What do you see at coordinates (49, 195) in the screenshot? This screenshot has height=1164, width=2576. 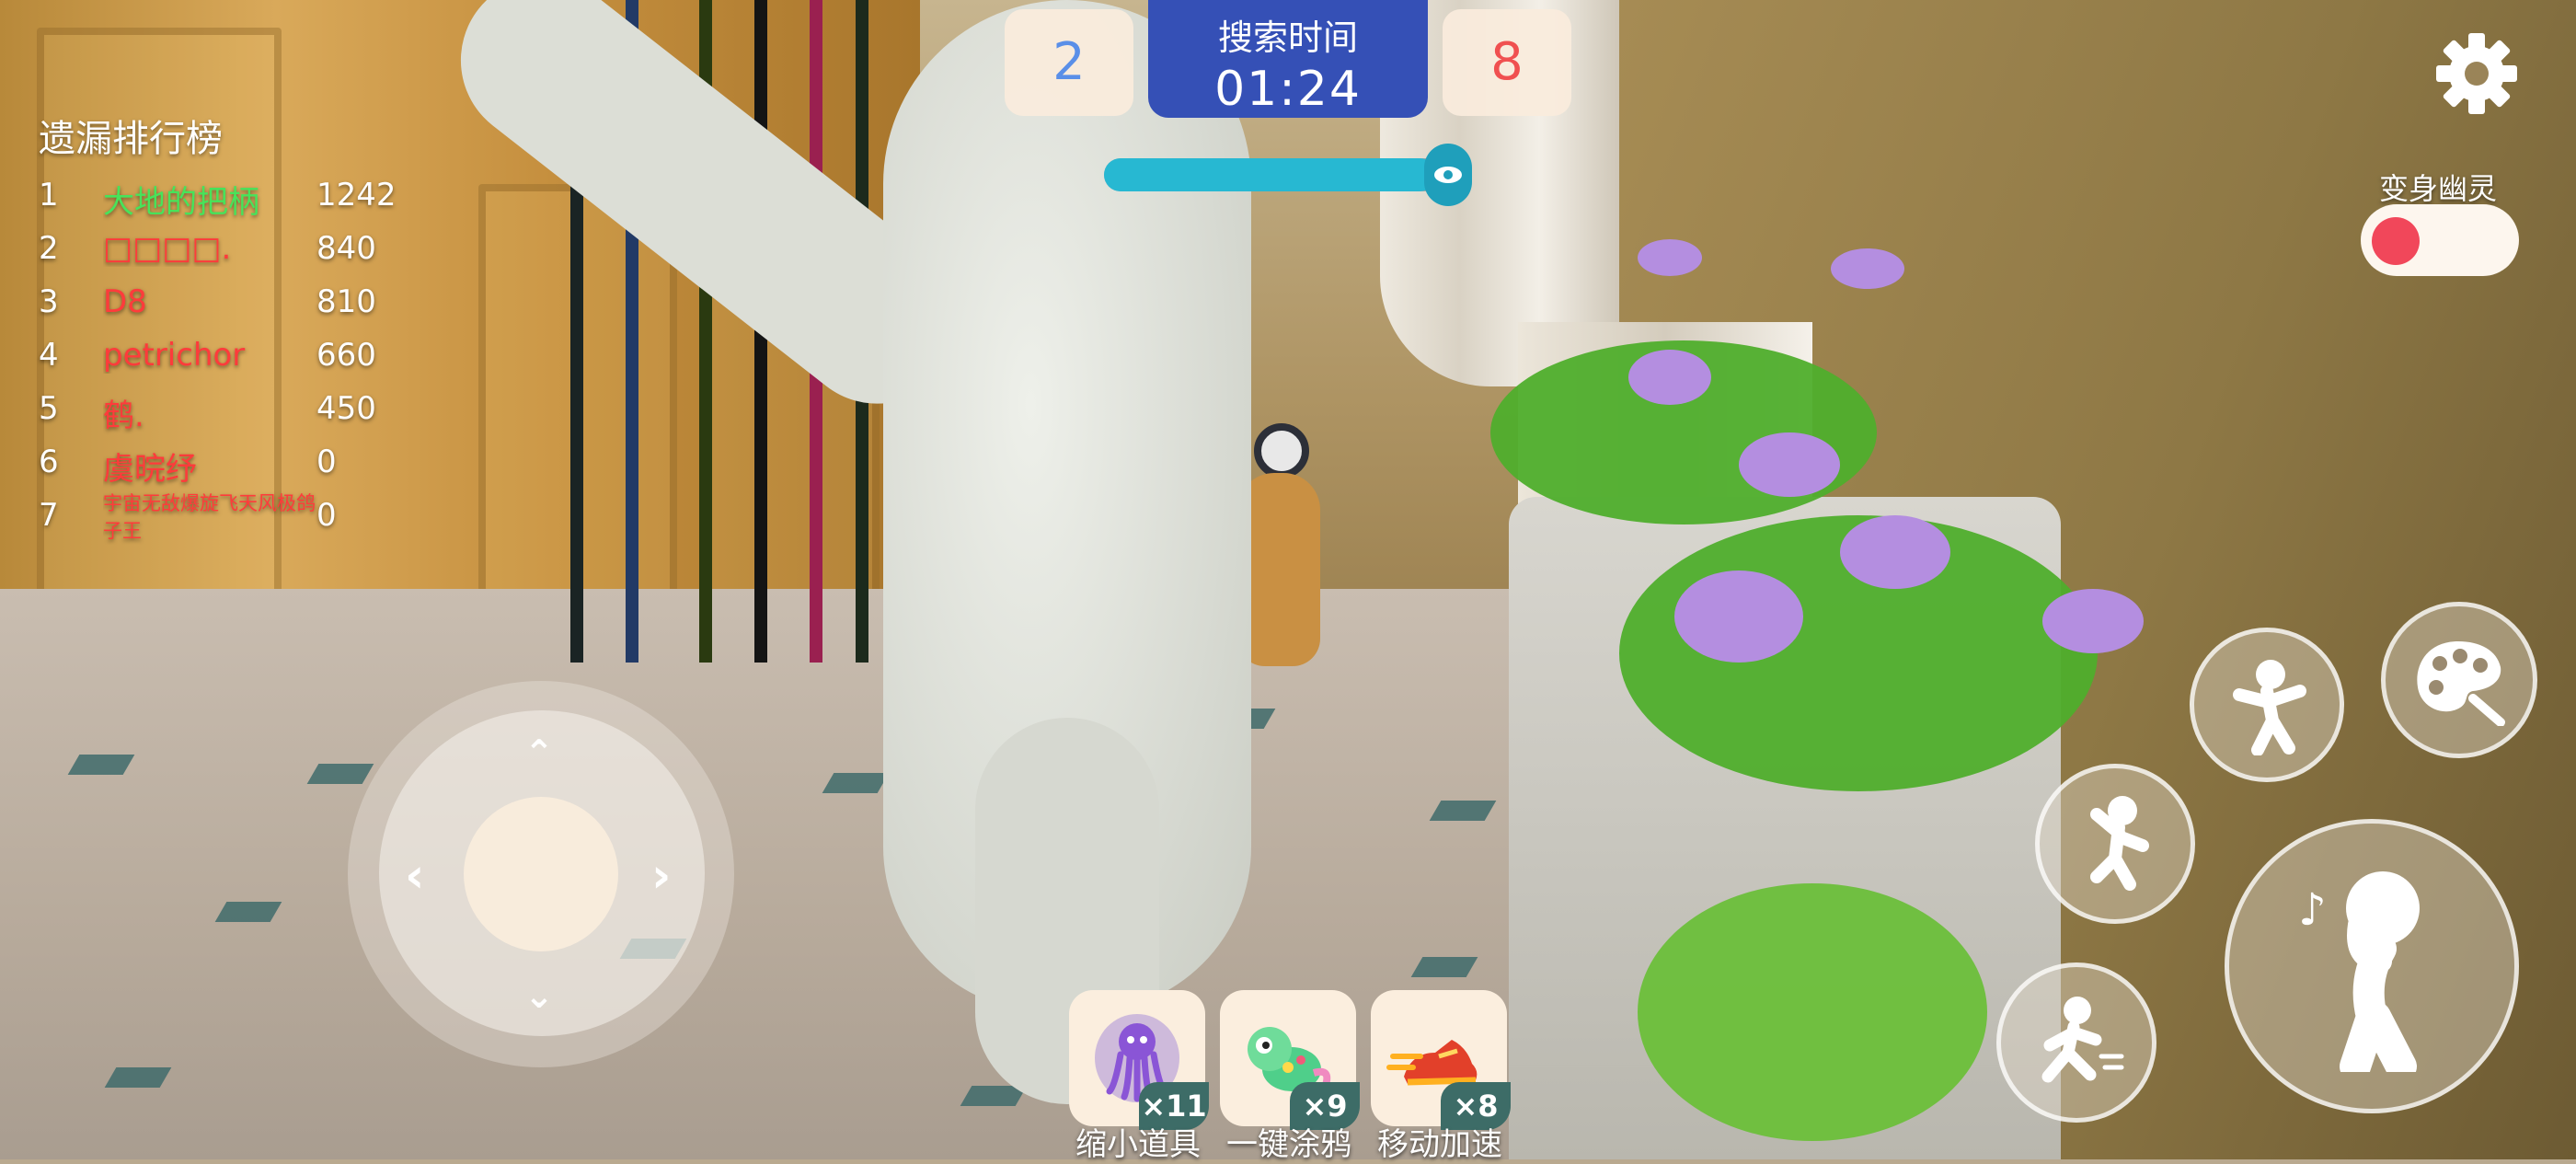 I see `leaderboard-rank: 1` at bounding box center [49, 195].